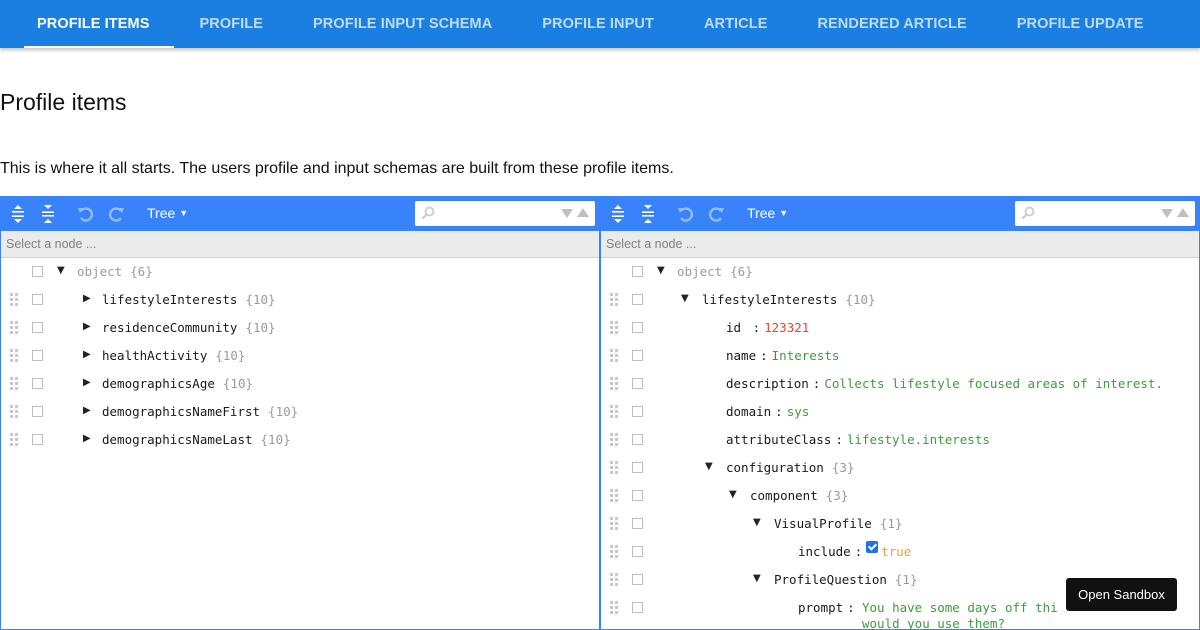 The image size is (1200, 630). What do you see at coordinates (300, 384) in the screenshot?
I see `tree-row: ▶ demographicsAge {10}` at bounding box center [300, 384].